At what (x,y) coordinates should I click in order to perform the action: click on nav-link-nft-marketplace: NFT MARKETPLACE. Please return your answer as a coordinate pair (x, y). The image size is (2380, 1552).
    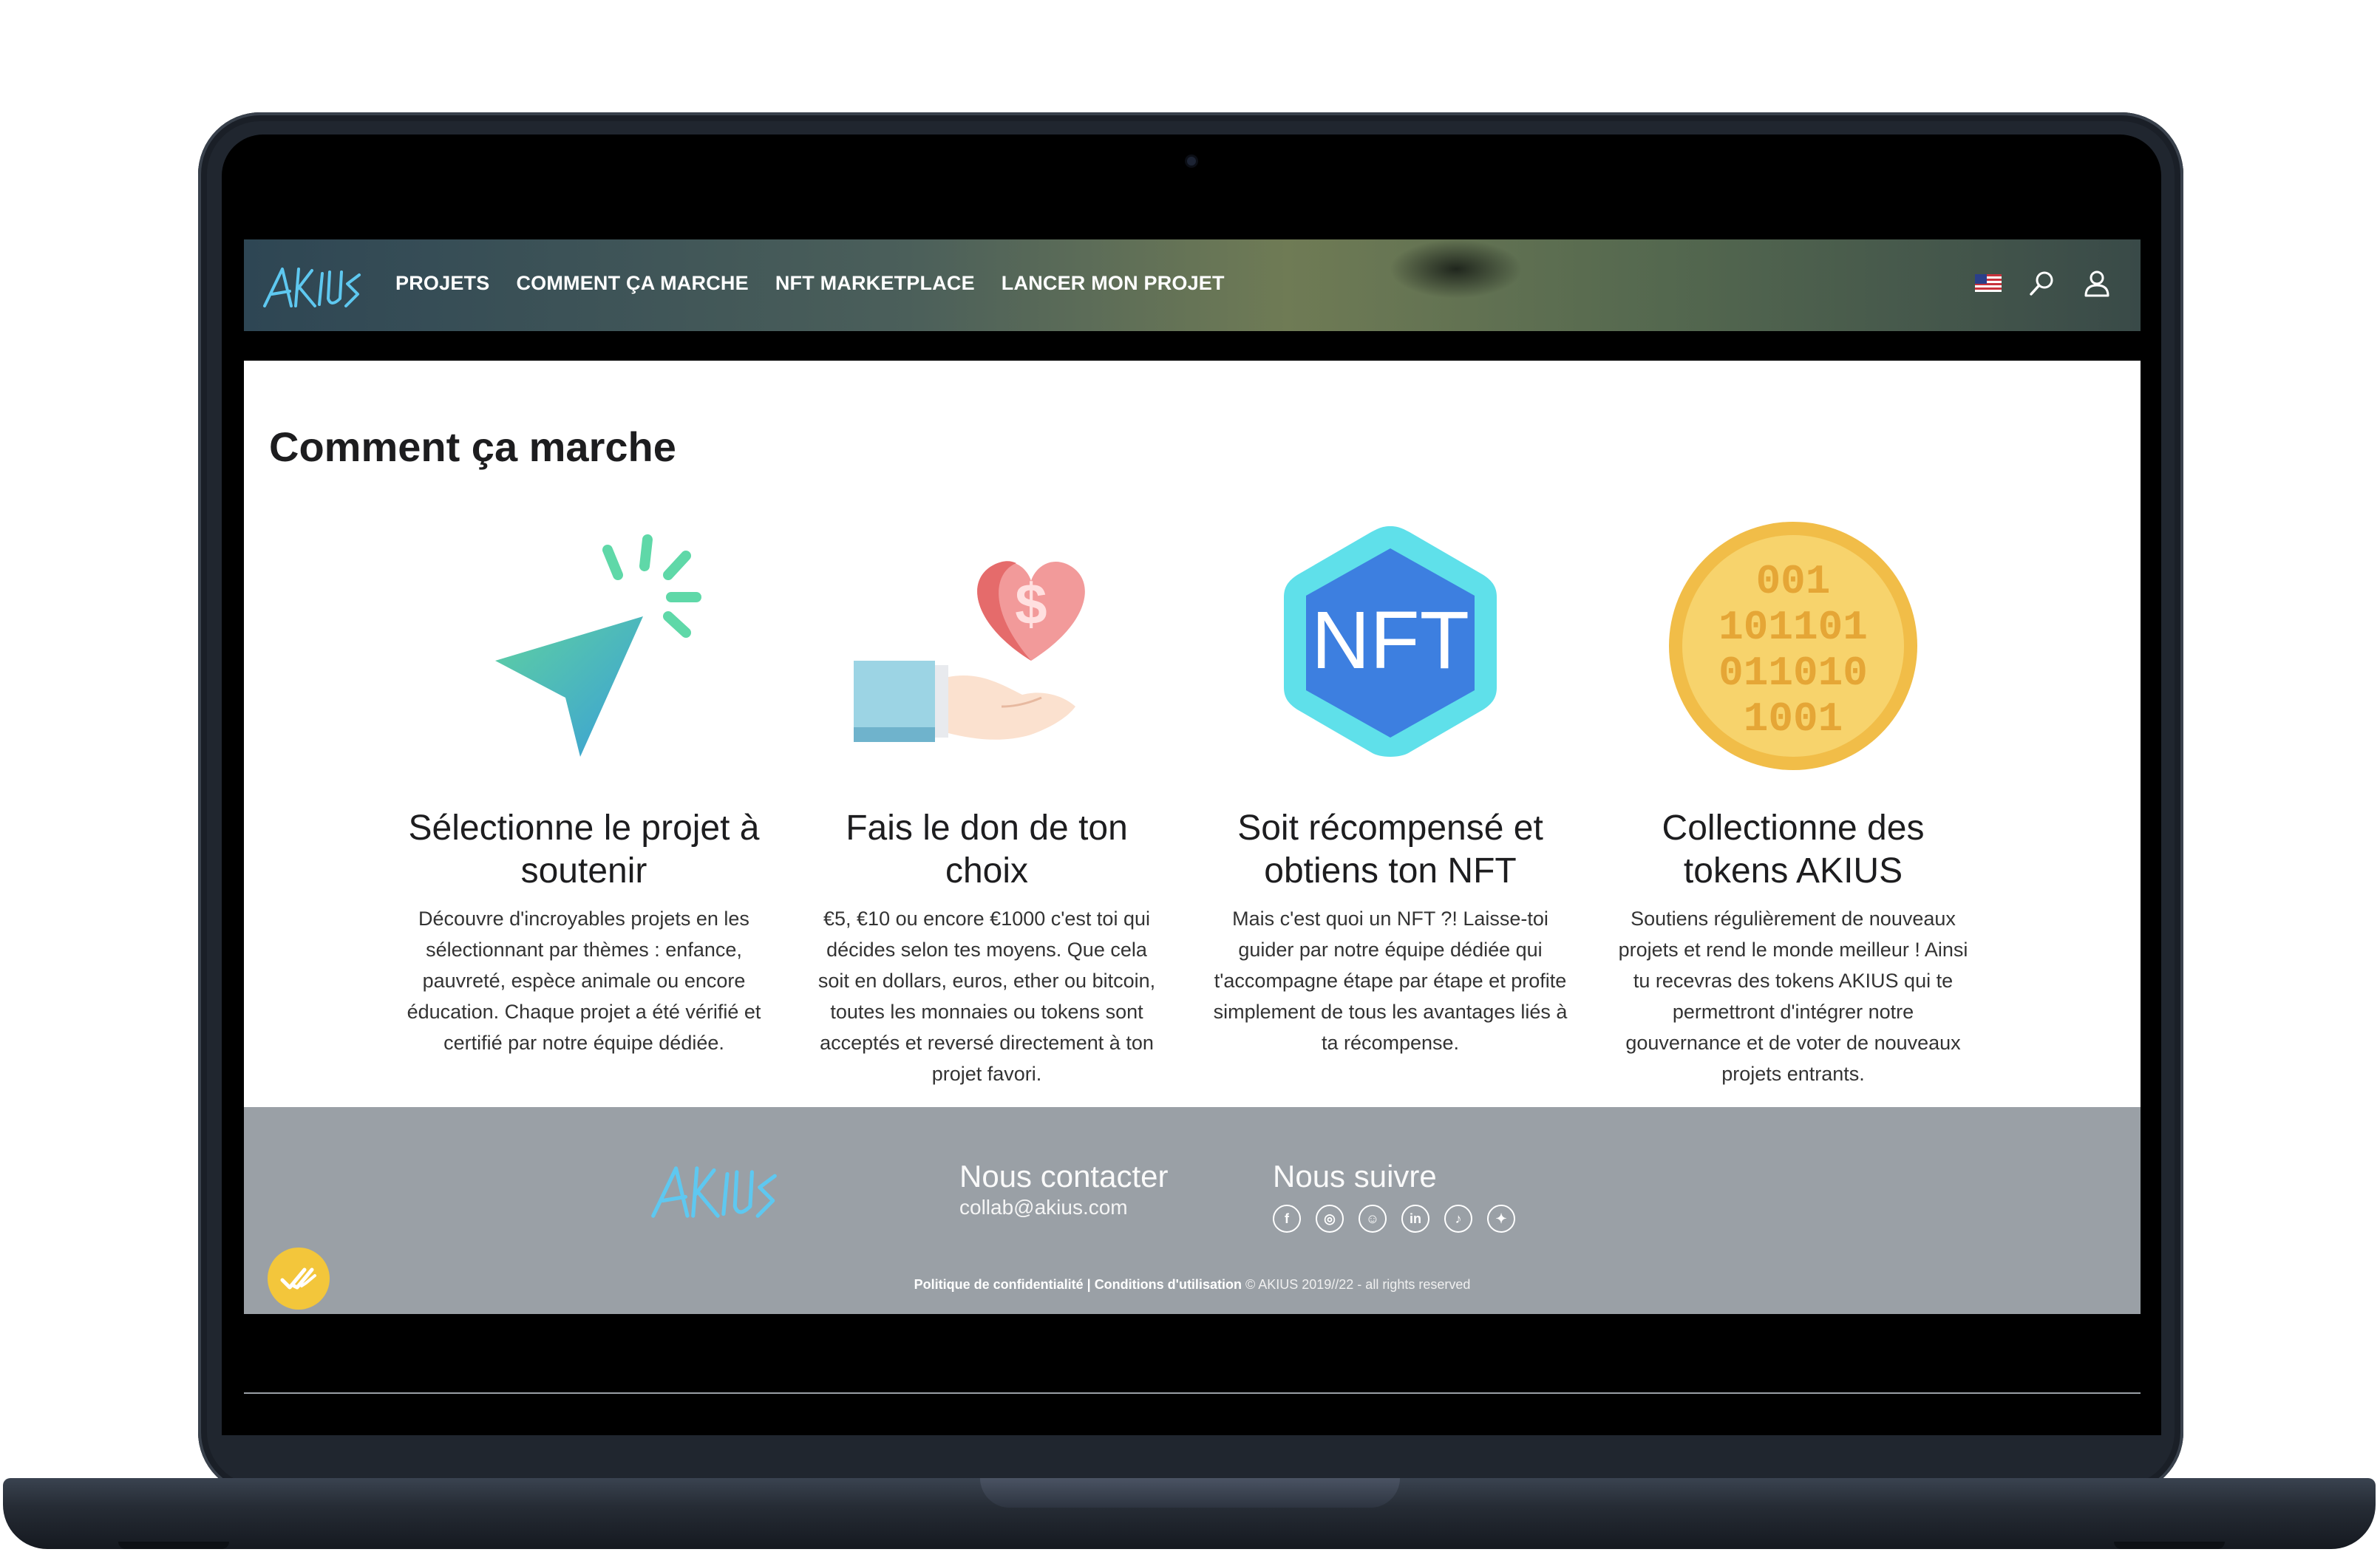
    Looking at the image, I should click on (875, 283).